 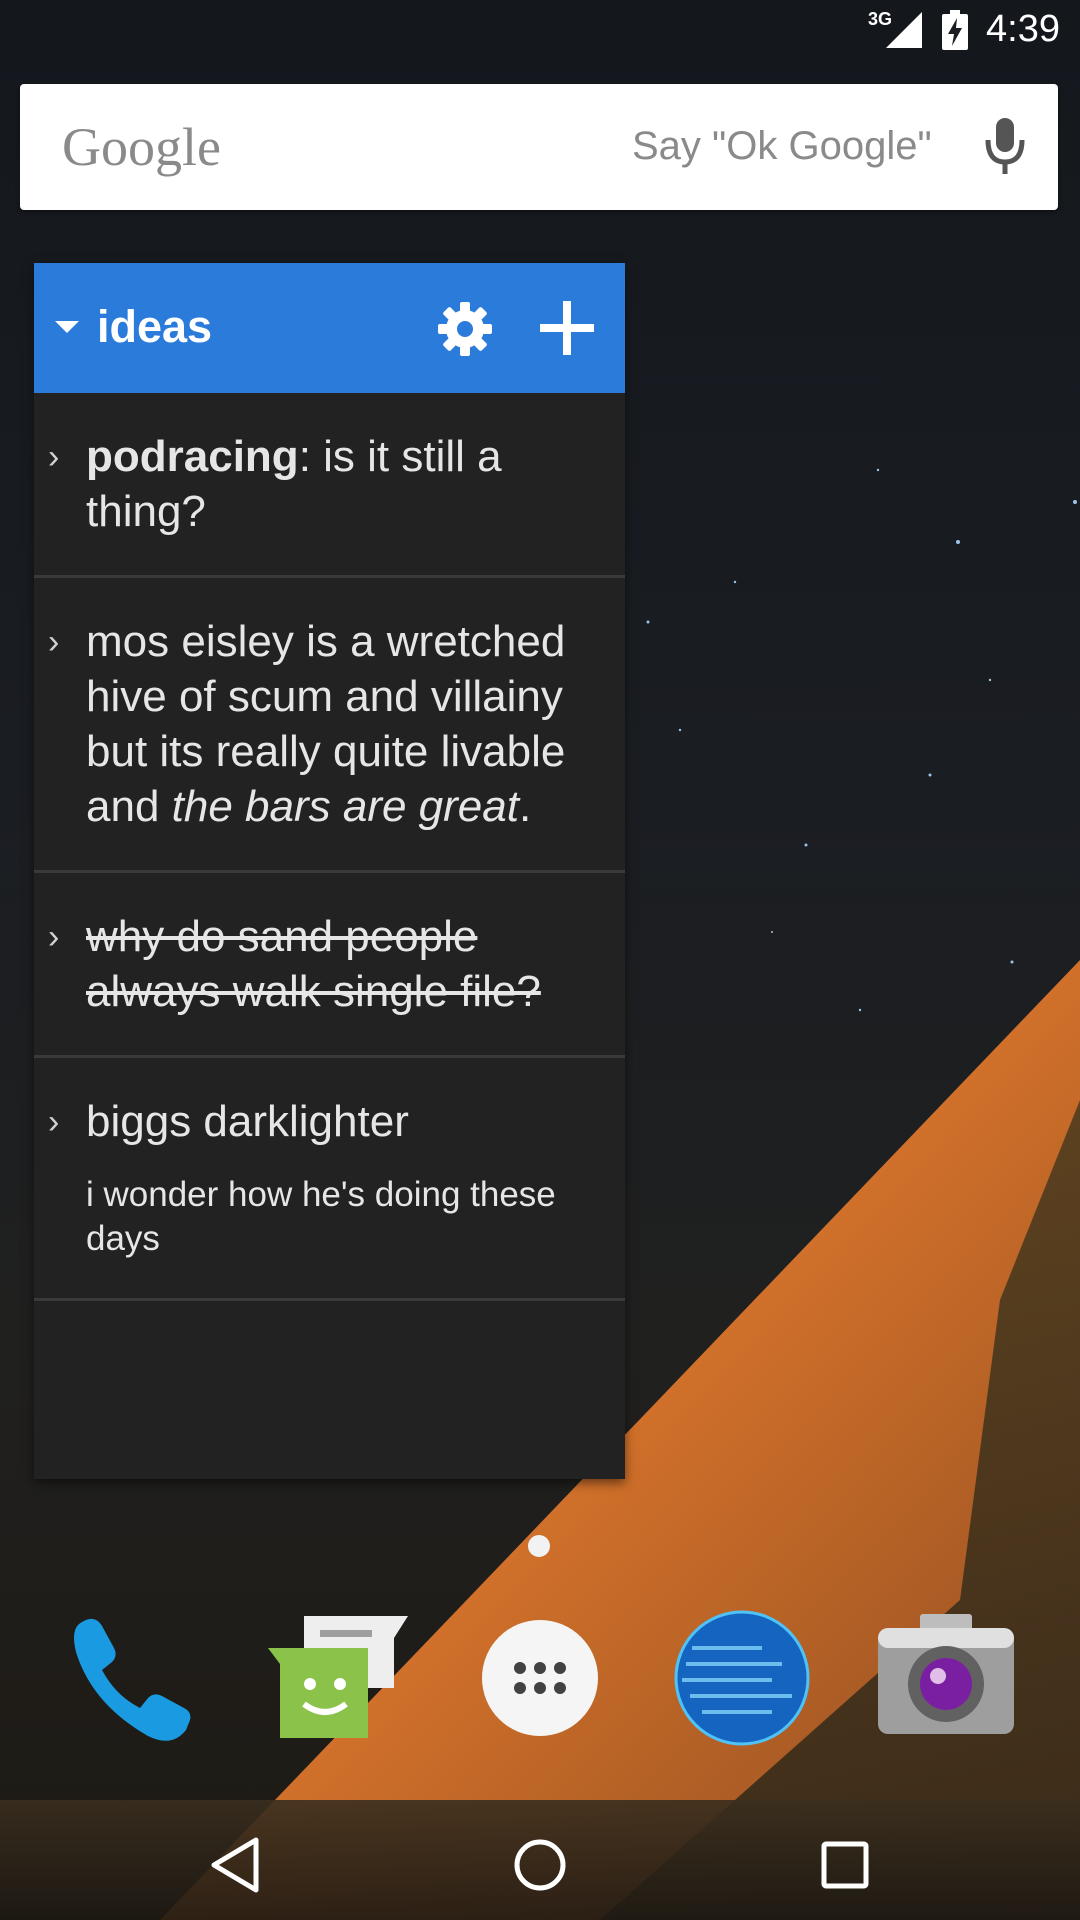 I want to click on google-search-bar: Google Say "Ok Google", so click(x=539, y=147).